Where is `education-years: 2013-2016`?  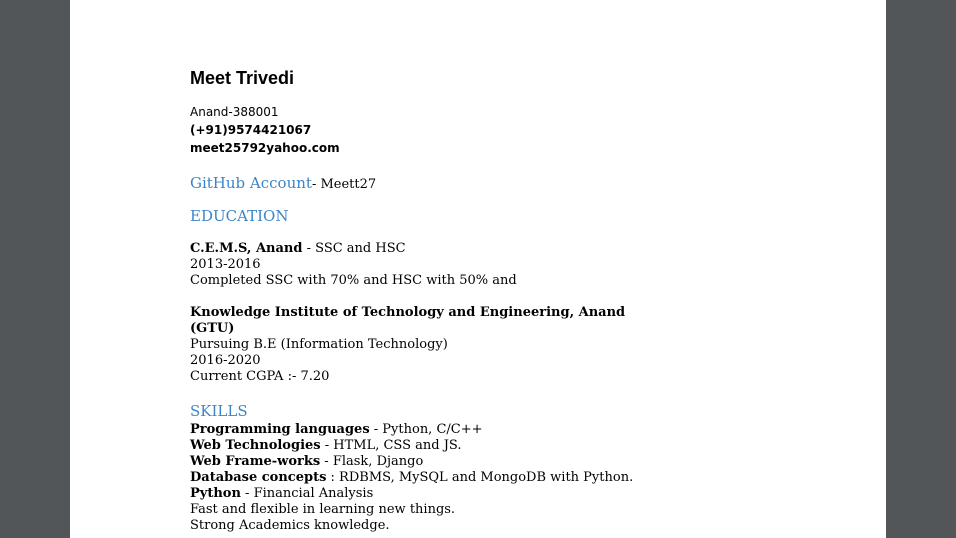 education-years: 2013-2016 is located at coordinates (225, 264).